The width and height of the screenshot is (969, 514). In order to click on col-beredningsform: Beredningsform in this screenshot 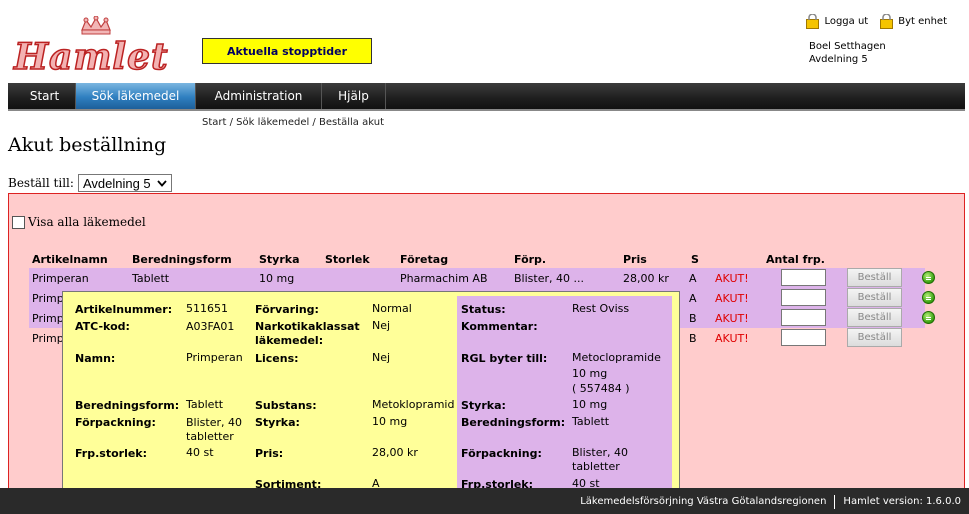, I will do `click(182, 259)`.